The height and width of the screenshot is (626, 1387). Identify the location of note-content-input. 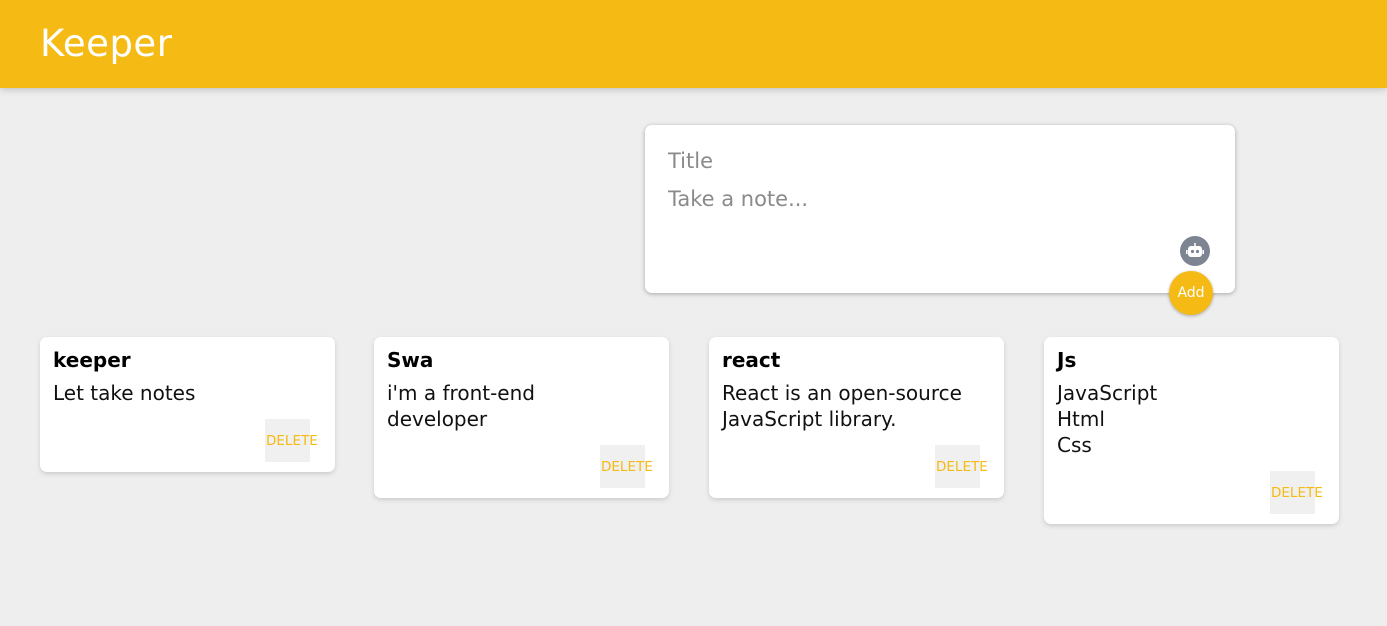
(938, 215).